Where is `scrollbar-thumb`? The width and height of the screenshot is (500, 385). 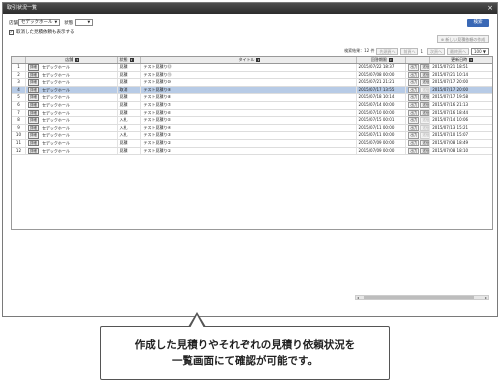 scrollbar-thumb is located at coordinates (419, 297).